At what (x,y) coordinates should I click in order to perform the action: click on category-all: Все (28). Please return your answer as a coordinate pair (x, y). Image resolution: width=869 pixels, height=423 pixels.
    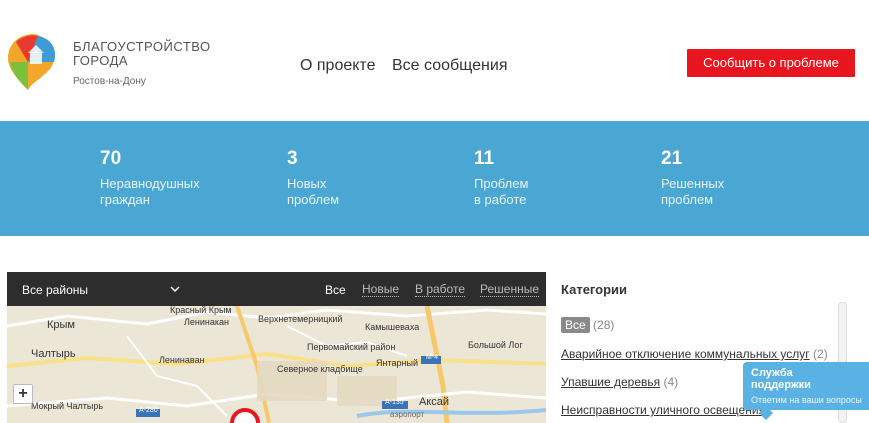
    Looking at the image, I should click on (588, 325).